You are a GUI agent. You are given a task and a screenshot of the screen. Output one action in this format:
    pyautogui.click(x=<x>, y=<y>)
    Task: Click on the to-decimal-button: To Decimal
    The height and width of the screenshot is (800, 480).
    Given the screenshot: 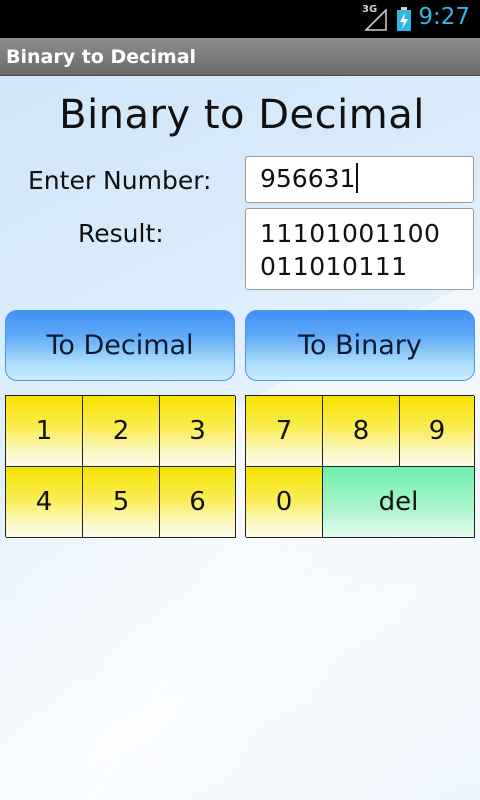 What is the action you would take?
    pyautogui.click(x=120, y=345)
    